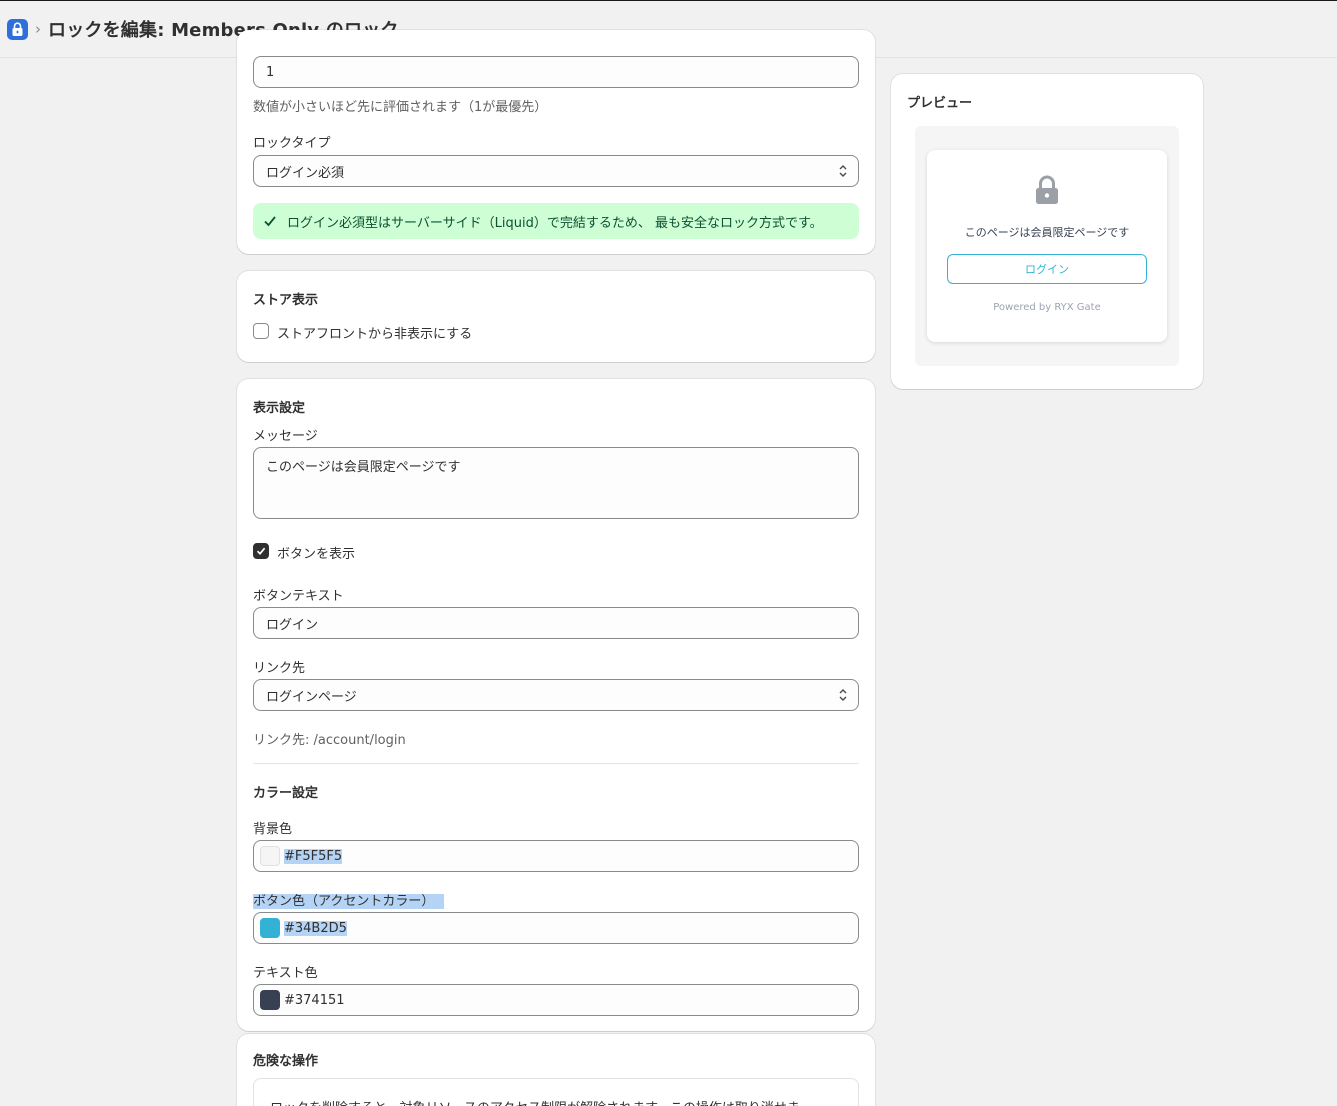 This screenshot has height=1106, width=1337. What do you see at coordinates (279, 668) in the screenshot?
I see `link-label: リンク先` at bounding box center [279, 668].